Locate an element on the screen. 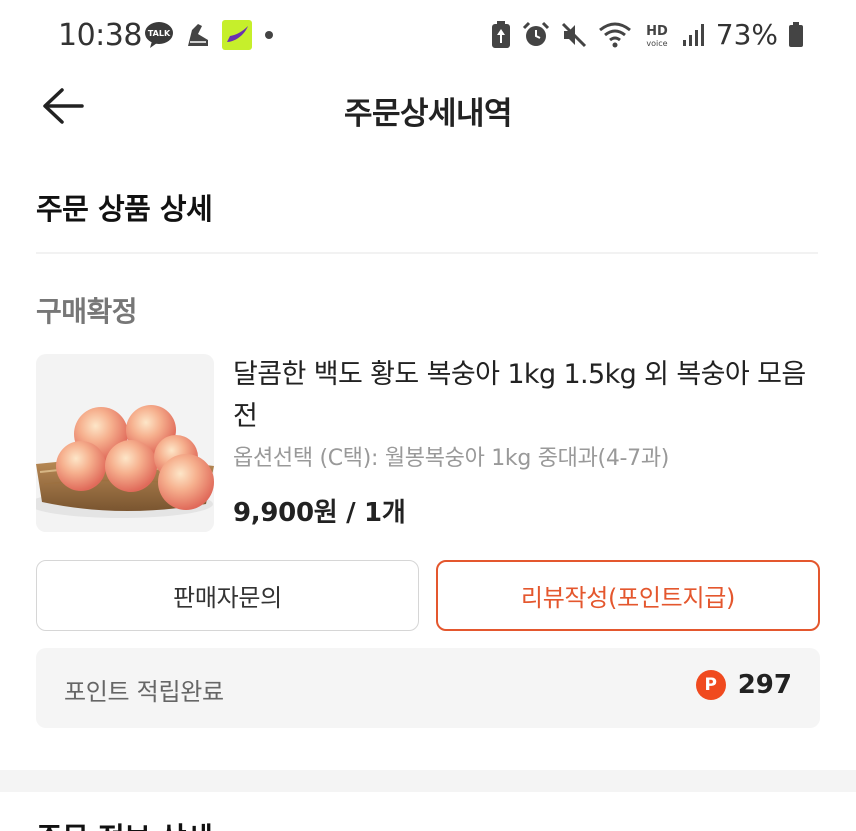  section-separator is located at coordinates (428, 781).